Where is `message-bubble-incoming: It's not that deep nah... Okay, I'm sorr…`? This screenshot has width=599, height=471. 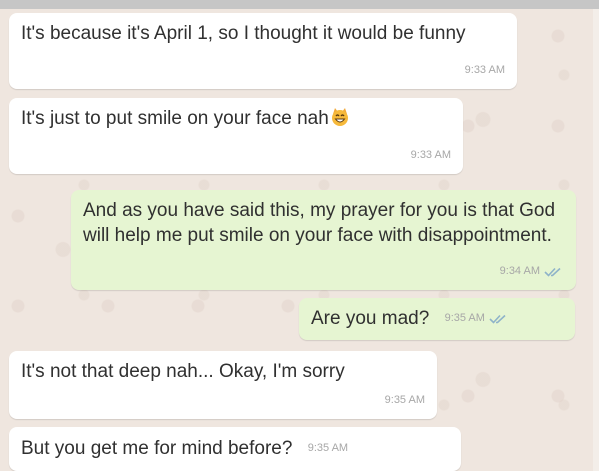 message-bubble-incoming: It's not that deep nah... Okay, I'm sorr… is located at coordinates (223, 385).